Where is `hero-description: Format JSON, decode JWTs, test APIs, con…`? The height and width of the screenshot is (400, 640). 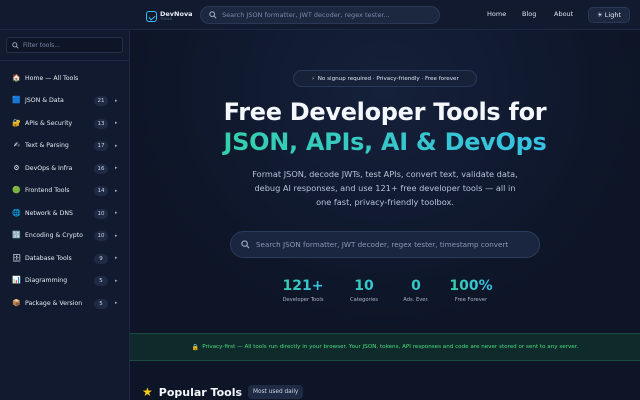
hero-description: Format JSON, decode JWTs, test APIs, con… is located at coordinates (385, 188).